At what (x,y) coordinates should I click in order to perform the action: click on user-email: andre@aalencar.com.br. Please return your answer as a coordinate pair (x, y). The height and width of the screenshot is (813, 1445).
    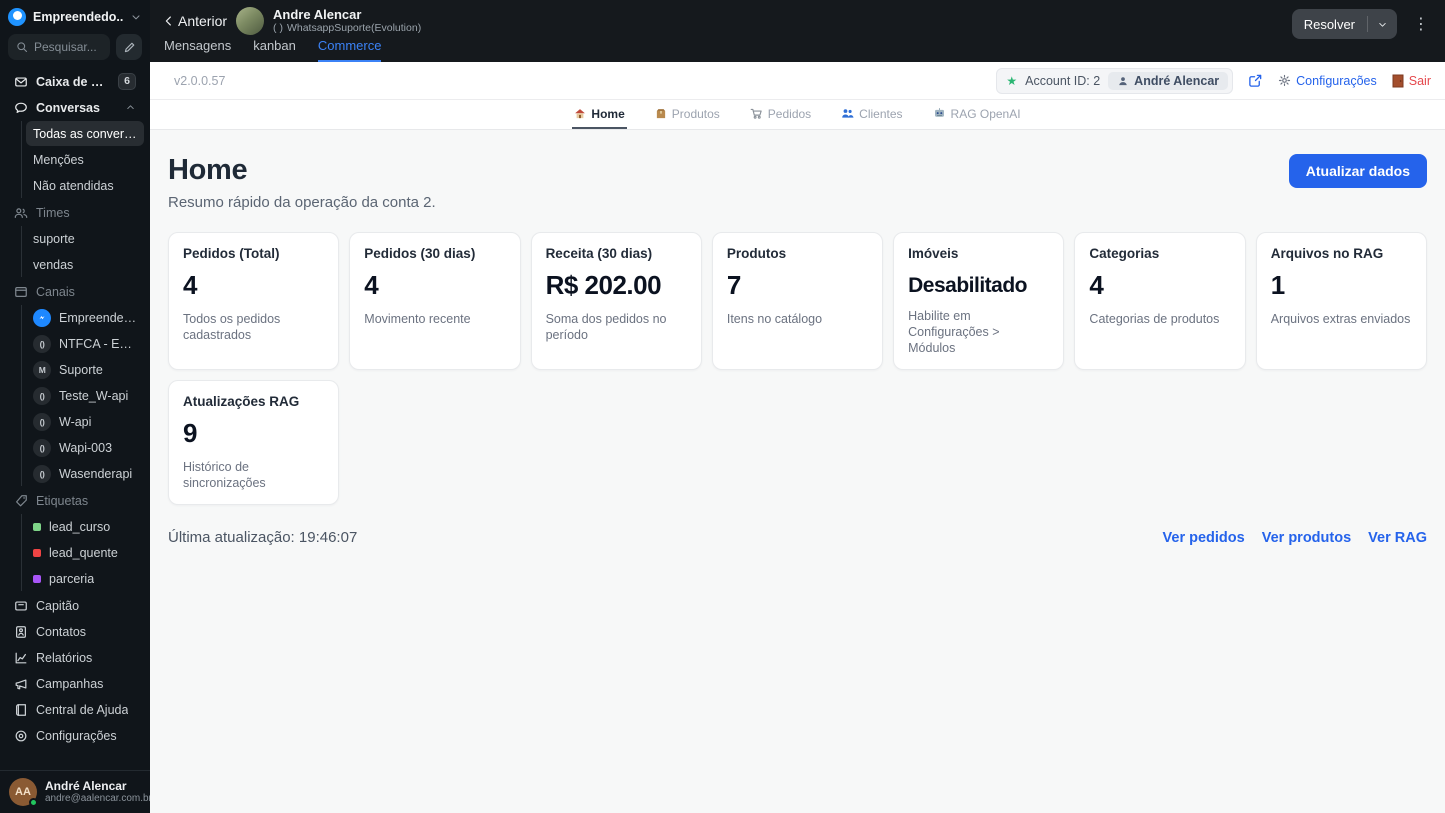
    Looking at the image, I should click on (98, 798).